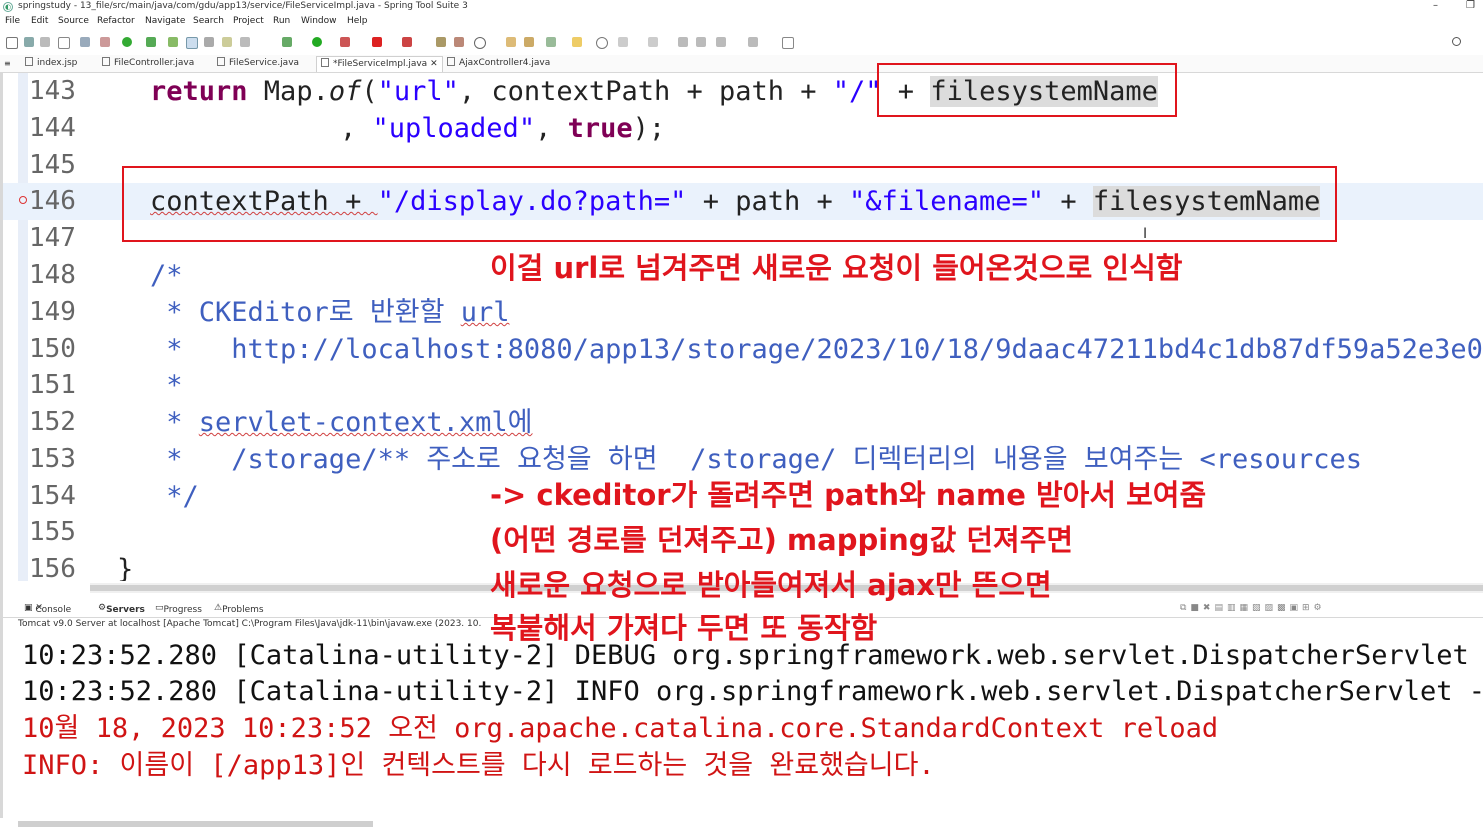 This screenshot has height=827, width=1483. Describe the element at coordinates (29, 42) in the screenshot. I see `save-icon` at that location.